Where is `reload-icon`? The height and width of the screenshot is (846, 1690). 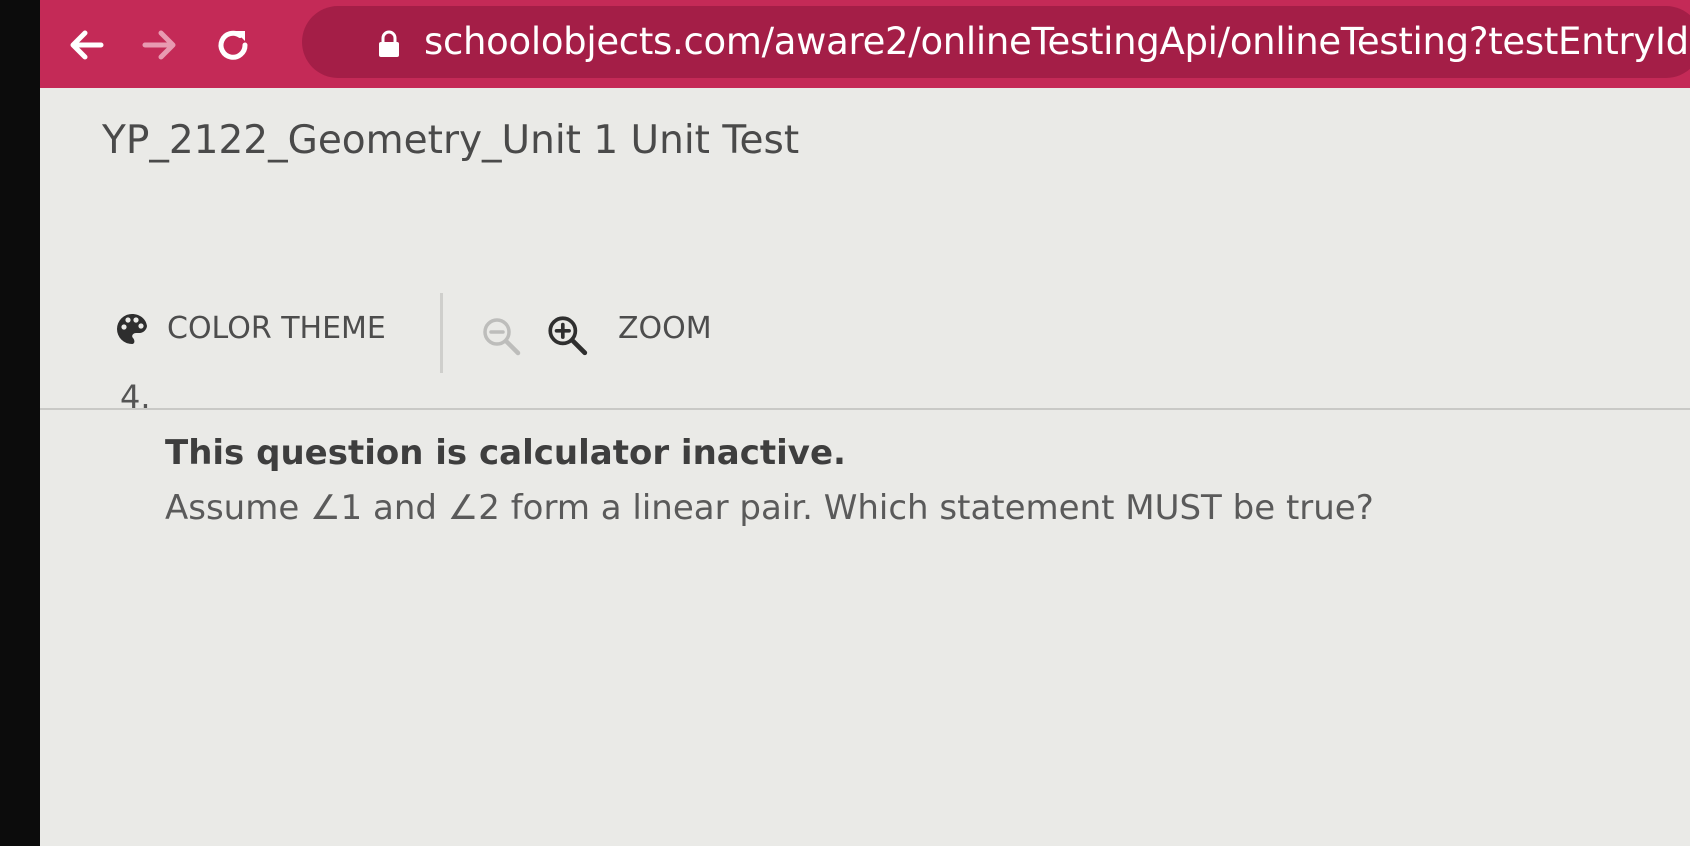 reload-icon is located at coordinates (233, 45).